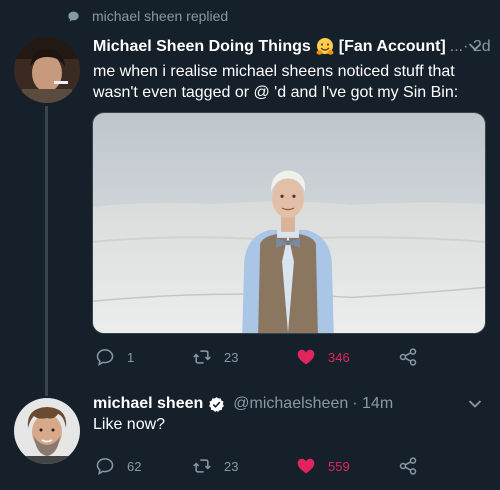  Describe the element at coordinates (290, 404) in the screenshot. I see `author-handle: @michaelsheen` at that location.